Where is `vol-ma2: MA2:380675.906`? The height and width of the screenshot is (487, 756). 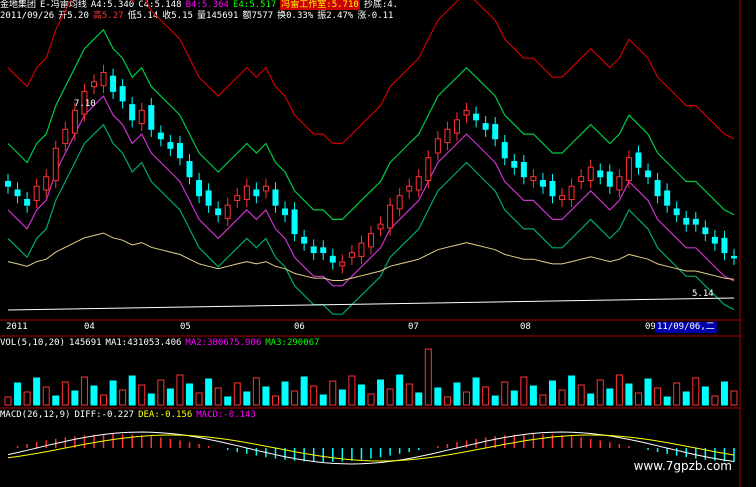
vol-ma2: MA2:380675.906 is located at coordinates (223, 343).